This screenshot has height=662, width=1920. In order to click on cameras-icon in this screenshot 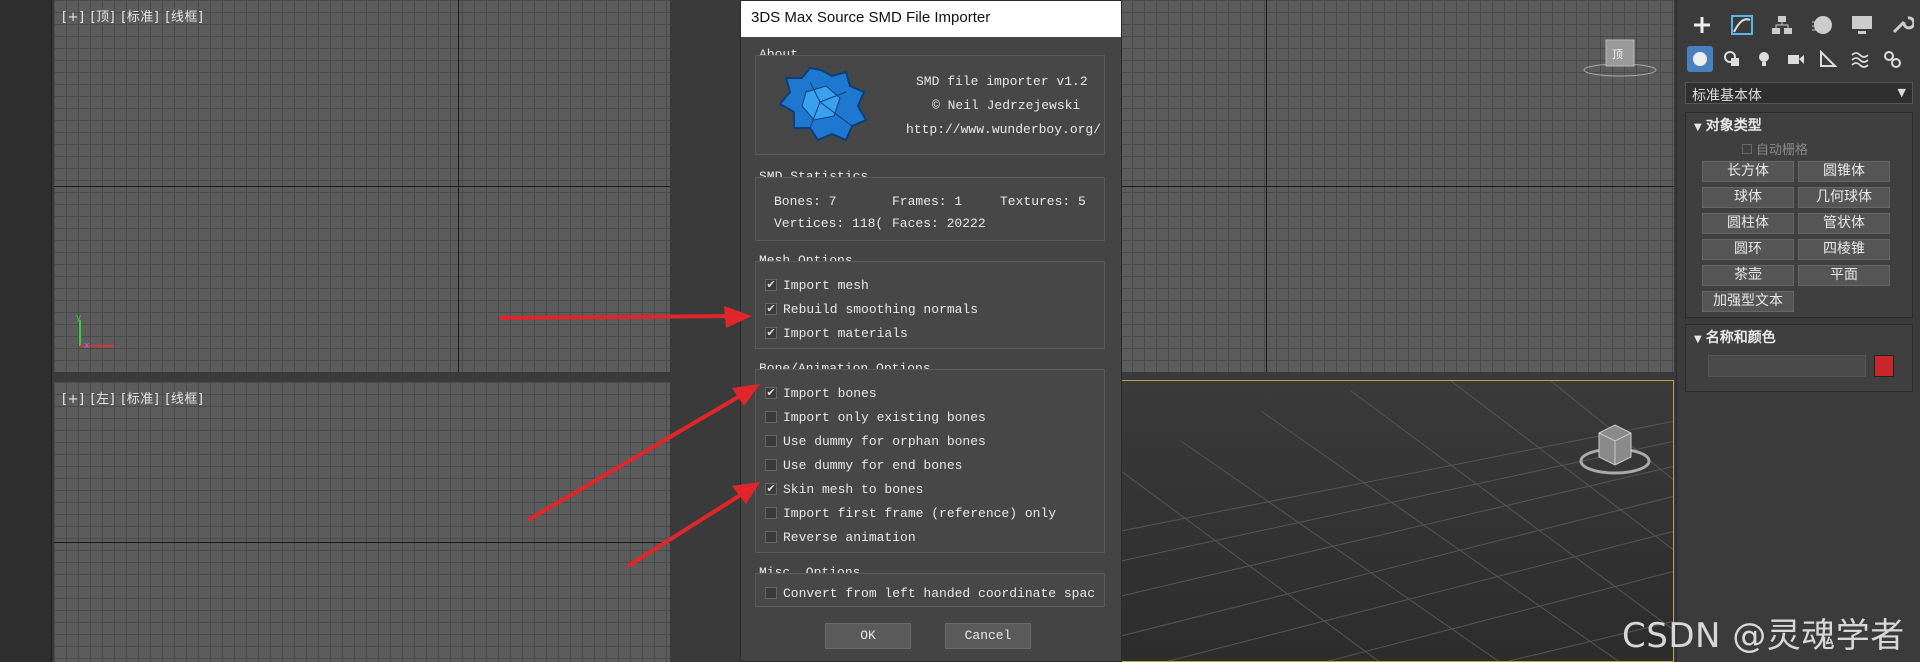, I will do `click(1796, 59)`.